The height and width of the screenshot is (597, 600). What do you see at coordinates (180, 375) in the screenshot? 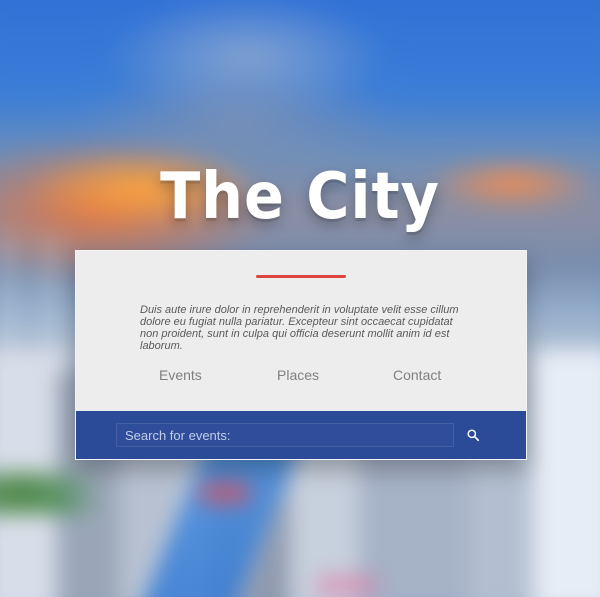
I see `nav-events-link: Events` at bounding box center [180, 375].